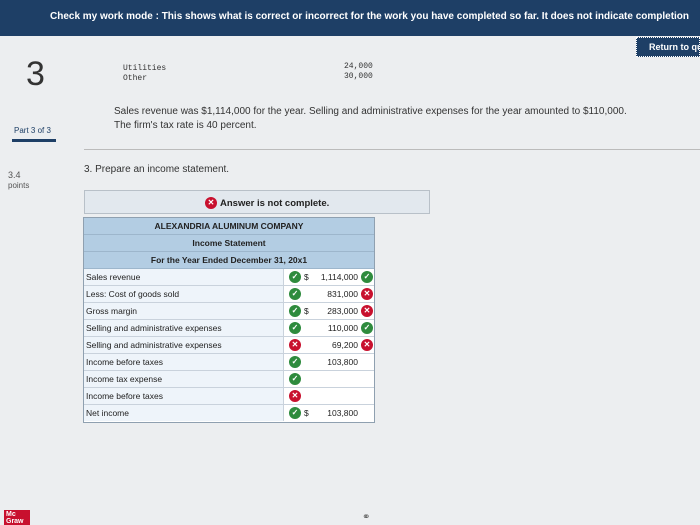  Describe the element at coordinates (17, 517) in the screenshot. I see `mcgraw-hill-logo: Mc Graw` at that location.